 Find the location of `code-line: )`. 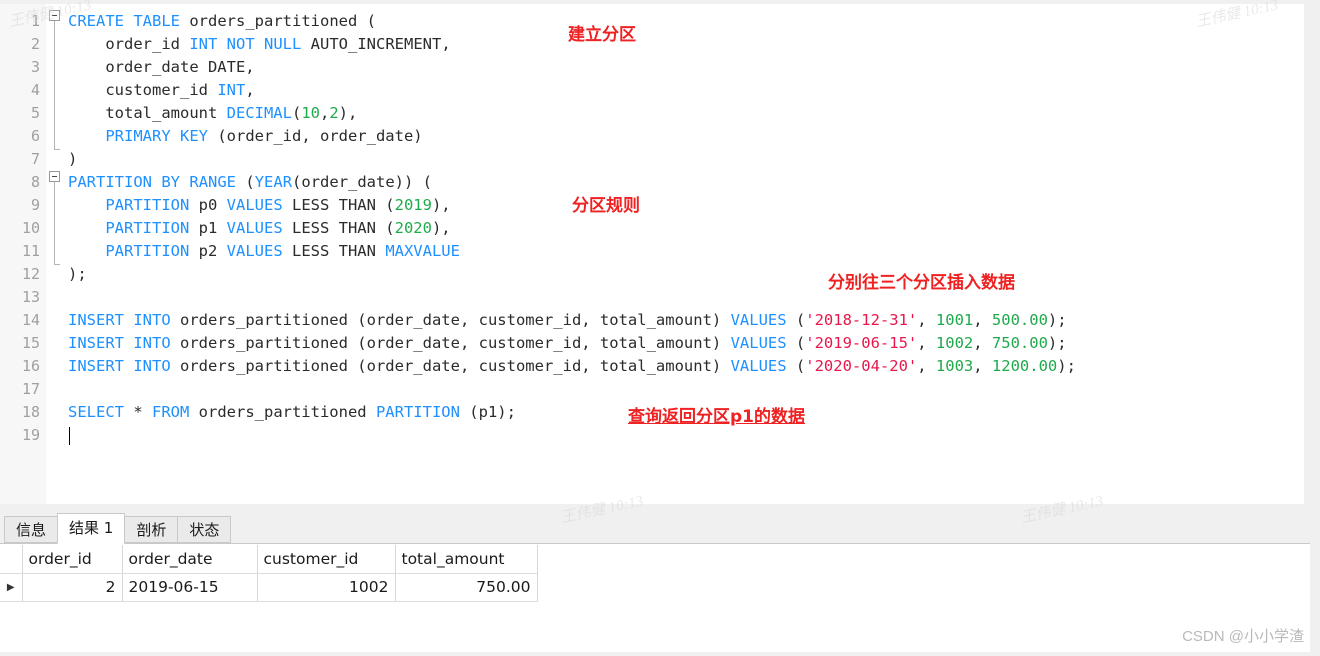

code-line: ) is located at coordinates (72, 159).